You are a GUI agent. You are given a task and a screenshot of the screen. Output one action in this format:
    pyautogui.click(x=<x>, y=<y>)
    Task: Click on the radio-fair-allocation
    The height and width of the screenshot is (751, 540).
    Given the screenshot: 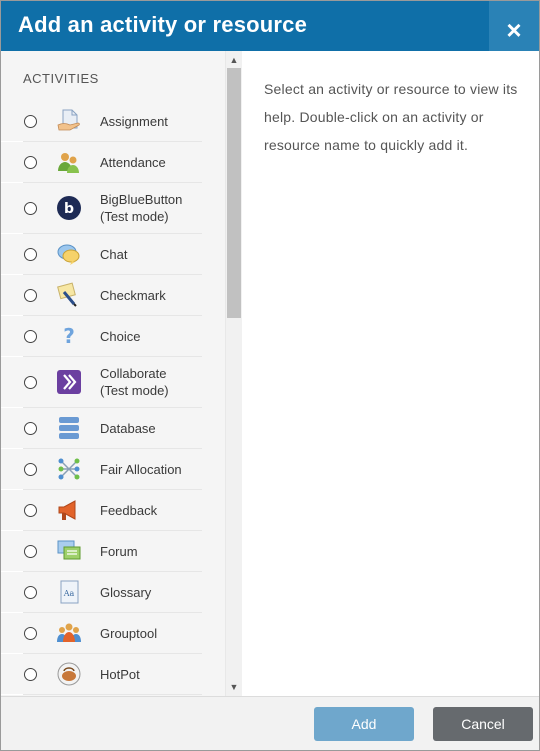 What is the action you would take?
    pyautogui.click(x=30, y=469)
    